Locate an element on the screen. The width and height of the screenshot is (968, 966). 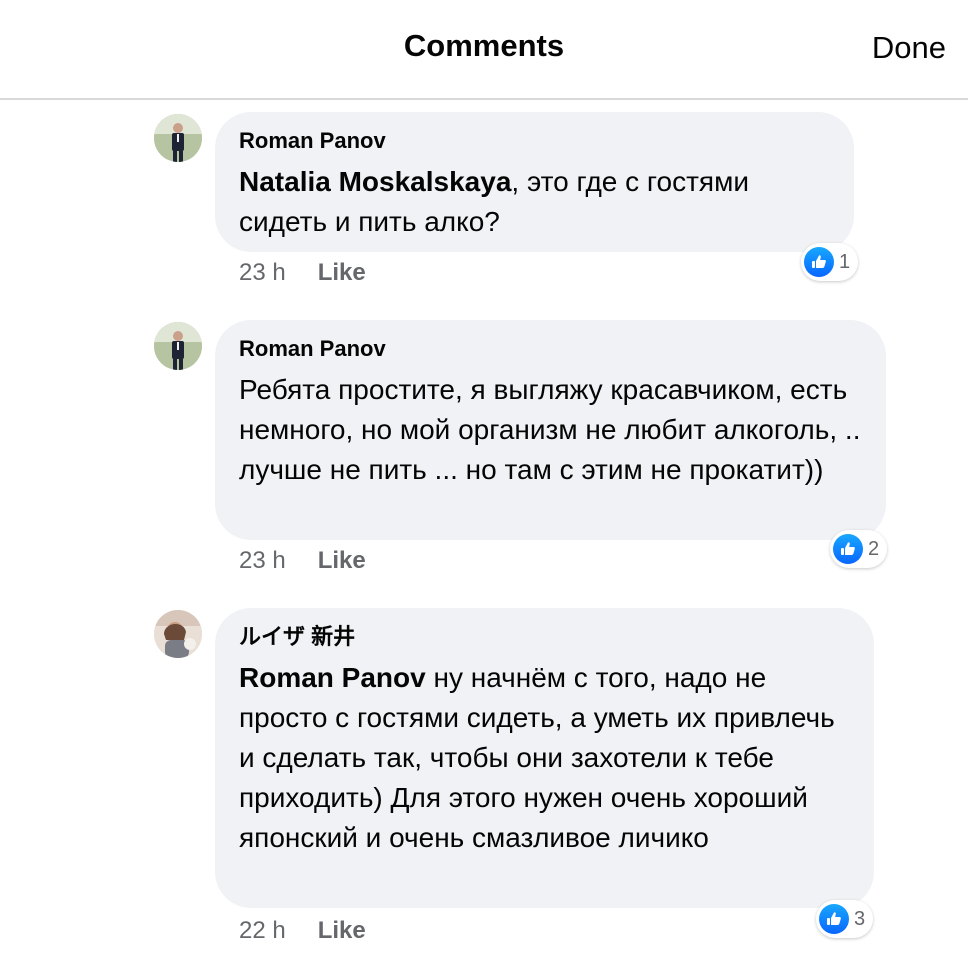
reaction-count: 2 is located at coordinates (874, 548).